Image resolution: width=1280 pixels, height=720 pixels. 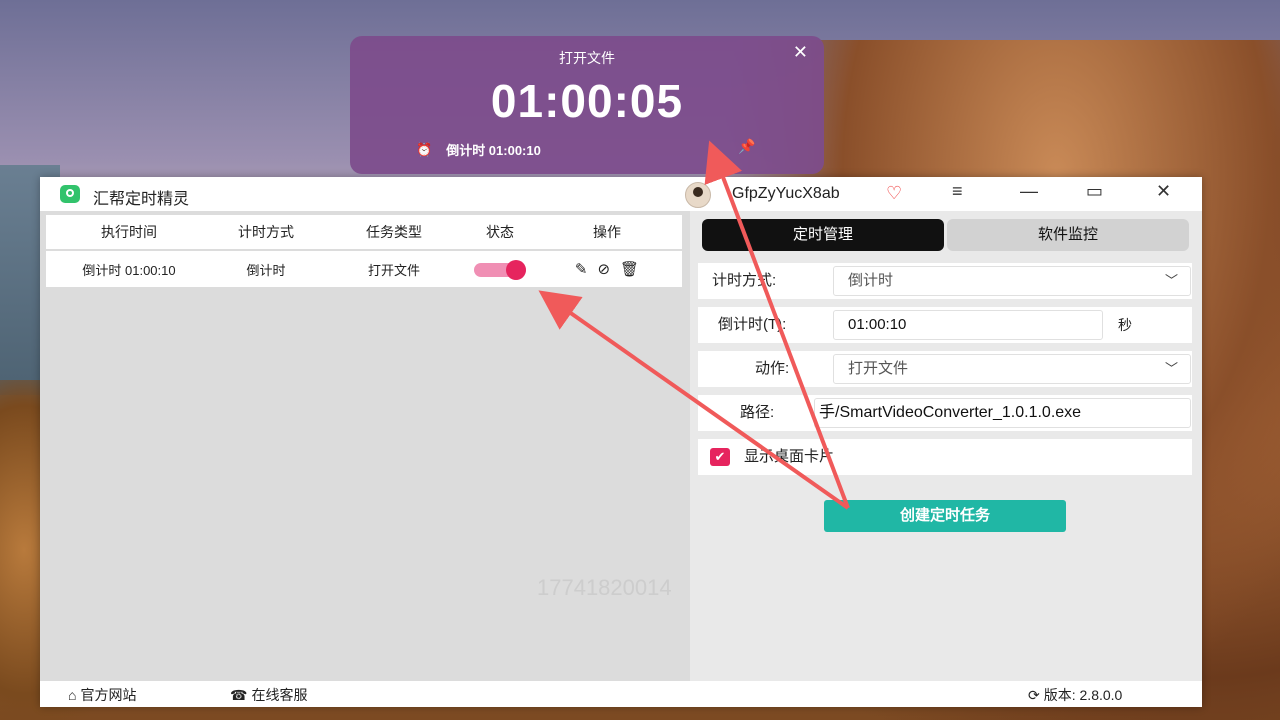 I want to click on action-value: 打开文件, so click(x=878, y=368).